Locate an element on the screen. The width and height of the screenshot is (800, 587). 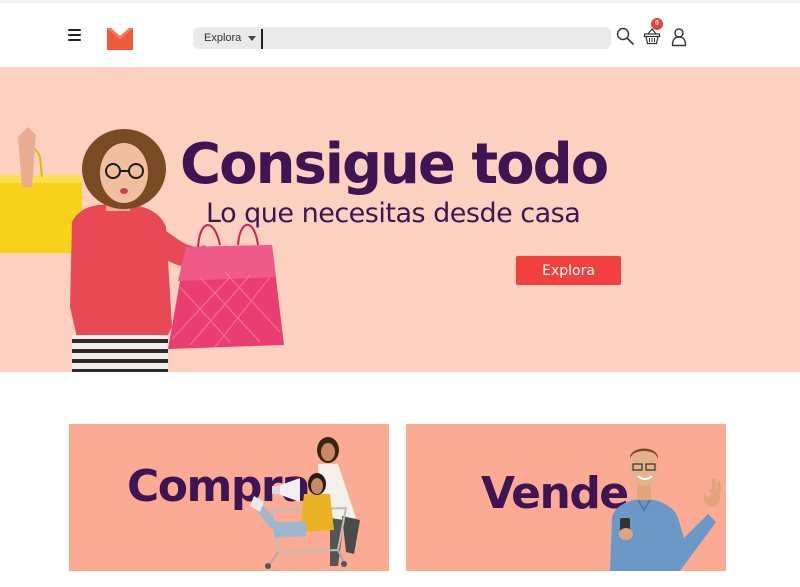
user-icon is located at coordinates (679, 37).